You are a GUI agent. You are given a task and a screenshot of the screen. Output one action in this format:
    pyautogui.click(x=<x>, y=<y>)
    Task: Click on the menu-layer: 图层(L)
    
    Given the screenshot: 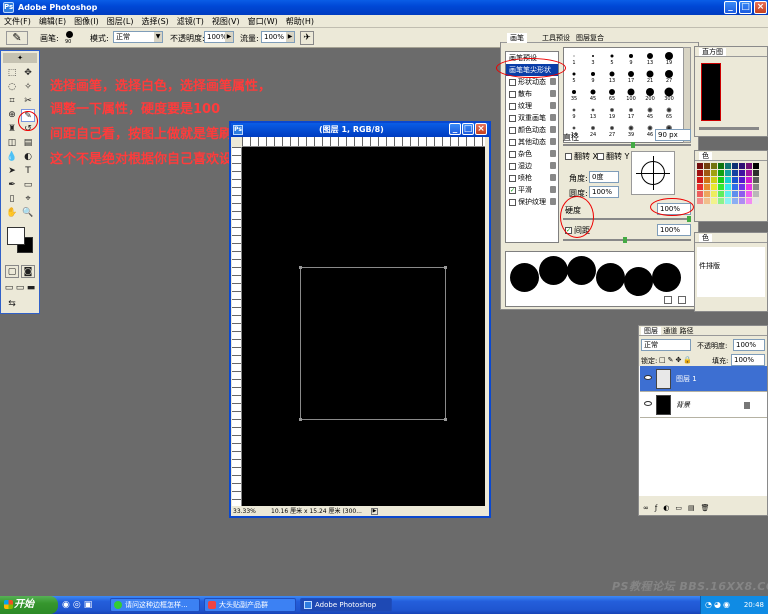 What is the action you would take?
    pyautogui.click(x=120, y=21)
    